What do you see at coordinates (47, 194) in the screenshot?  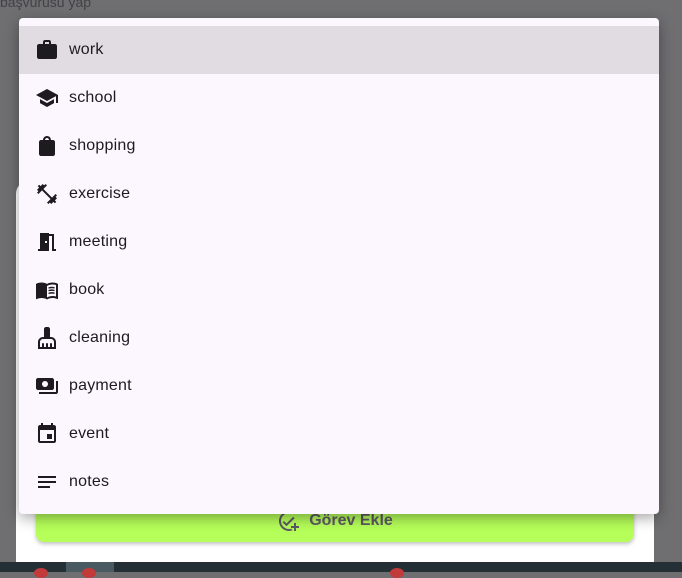 I see `dumbbell-icon` at bounding box center [47, 194].